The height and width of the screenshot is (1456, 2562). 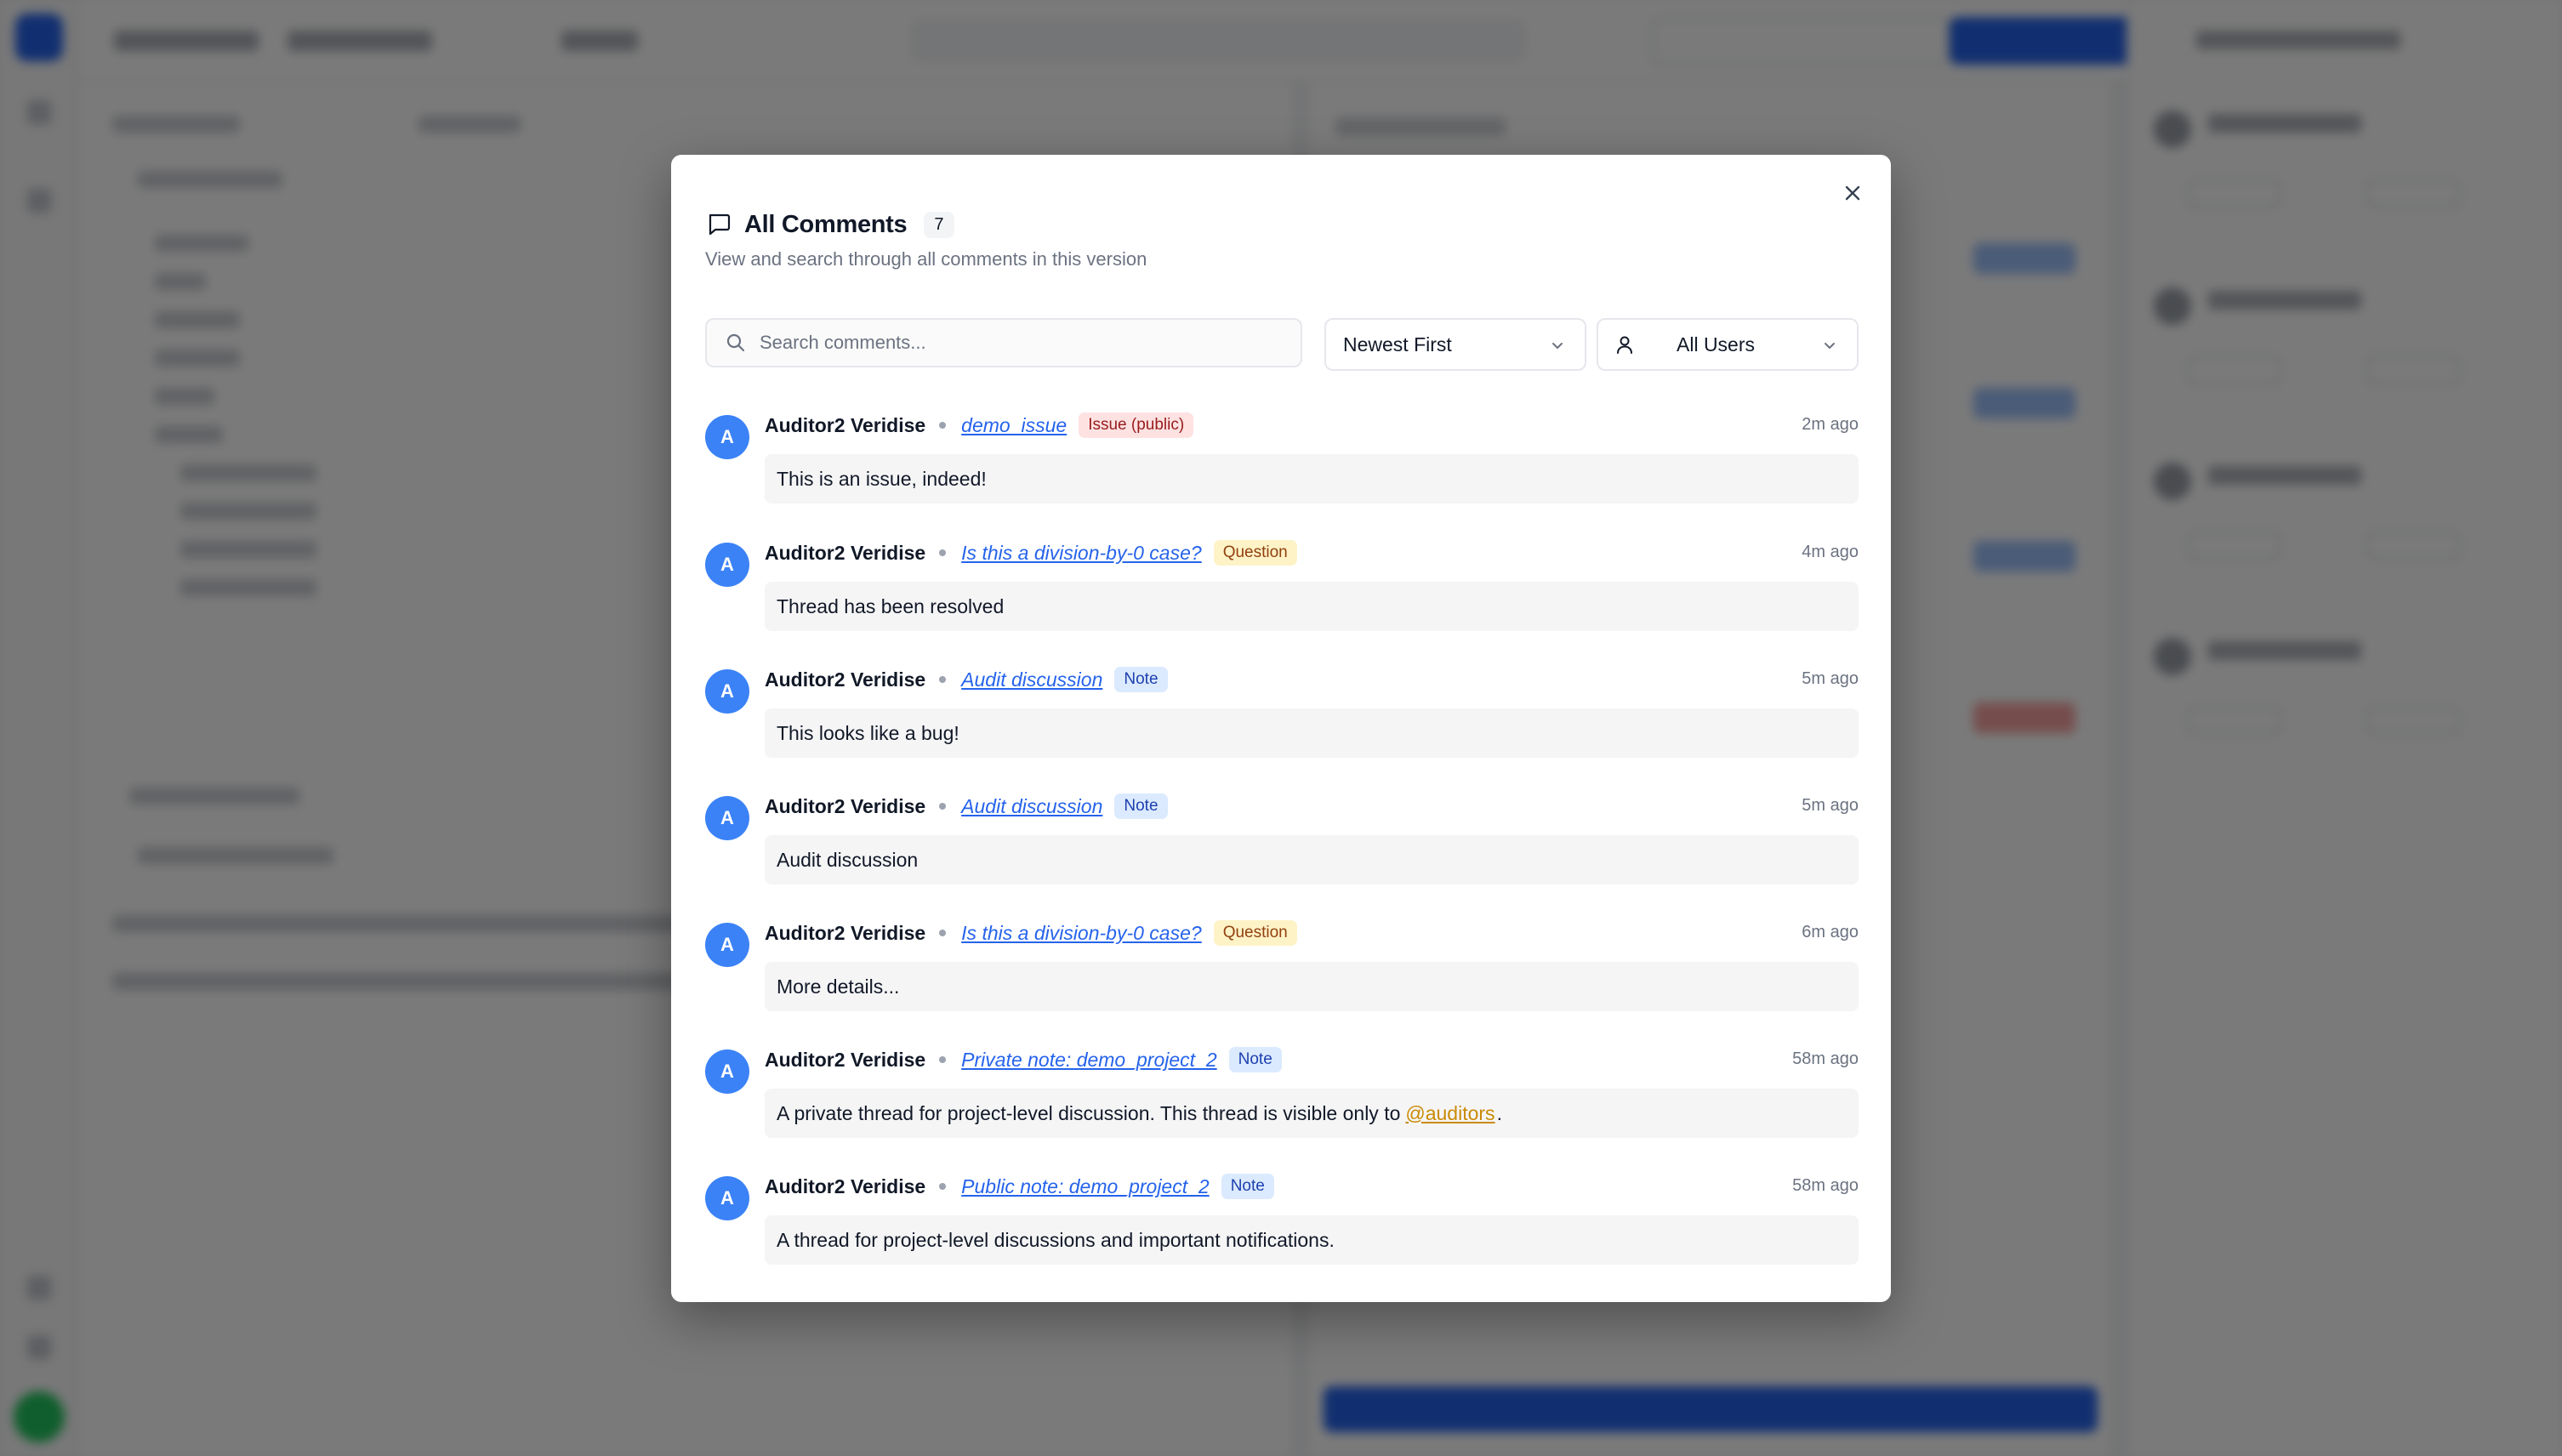 What do you see at coordinates (1312, 859) in the screenshot?
I see `comment-body: Audit discussion` at bounding box center [1312, 859].